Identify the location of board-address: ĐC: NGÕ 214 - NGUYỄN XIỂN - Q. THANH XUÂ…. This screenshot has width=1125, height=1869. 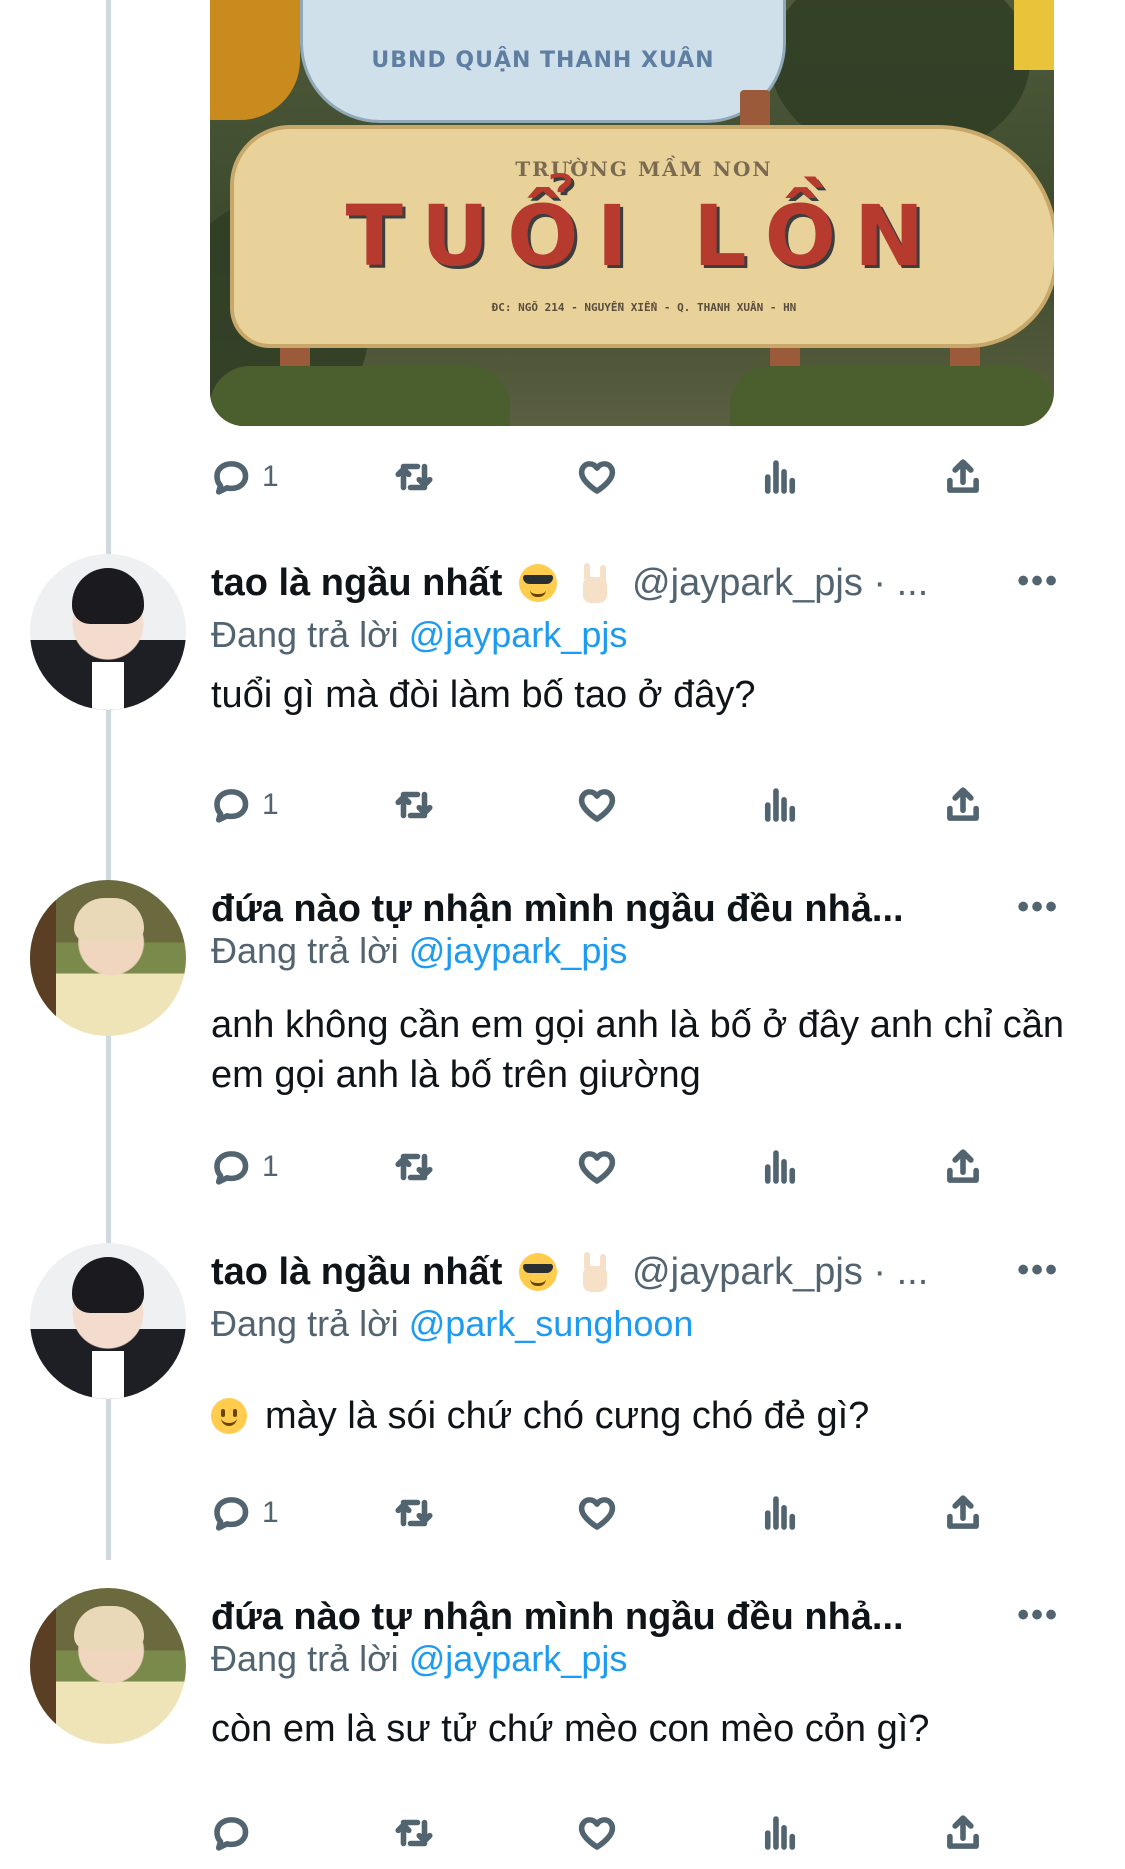
(644, 307).